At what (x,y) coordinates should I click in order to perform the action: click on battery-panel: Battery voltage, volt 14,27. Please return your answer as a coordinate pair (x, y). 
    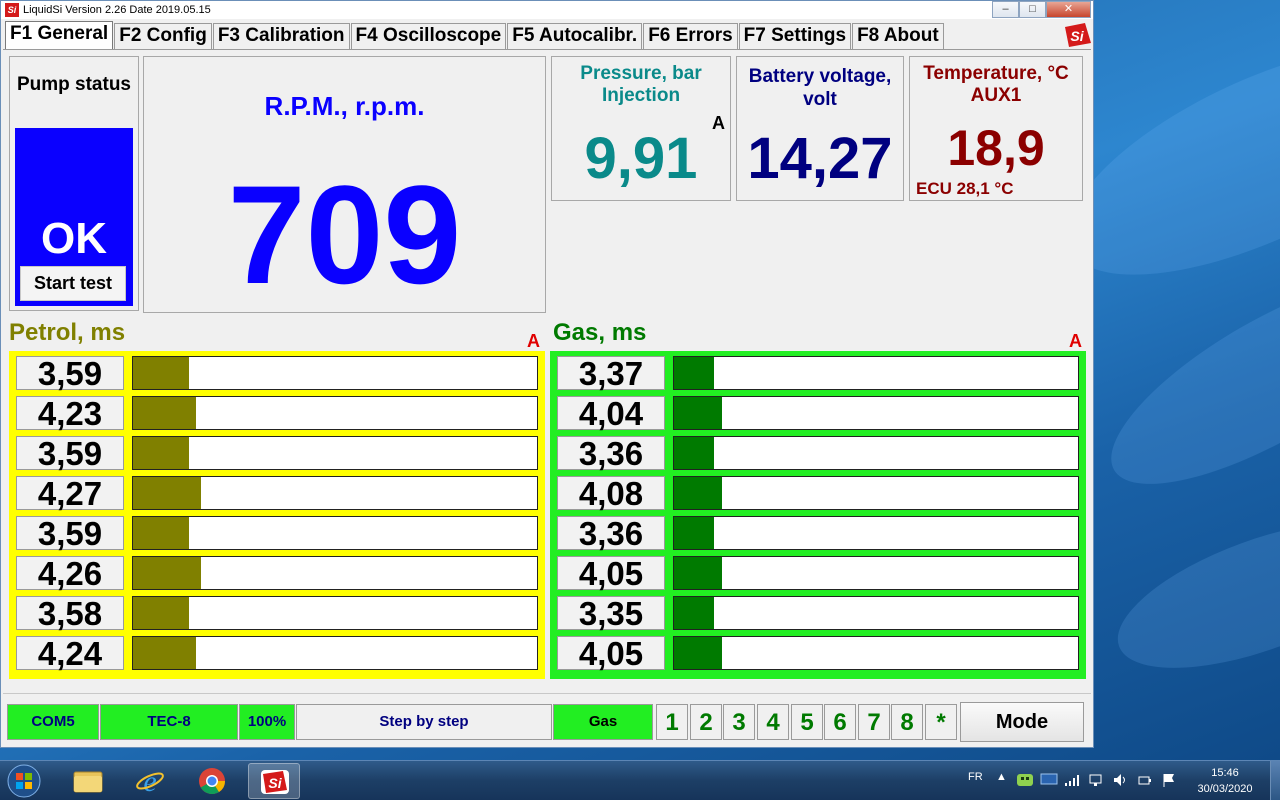
    Looking at the image, I should click on (820, 128).